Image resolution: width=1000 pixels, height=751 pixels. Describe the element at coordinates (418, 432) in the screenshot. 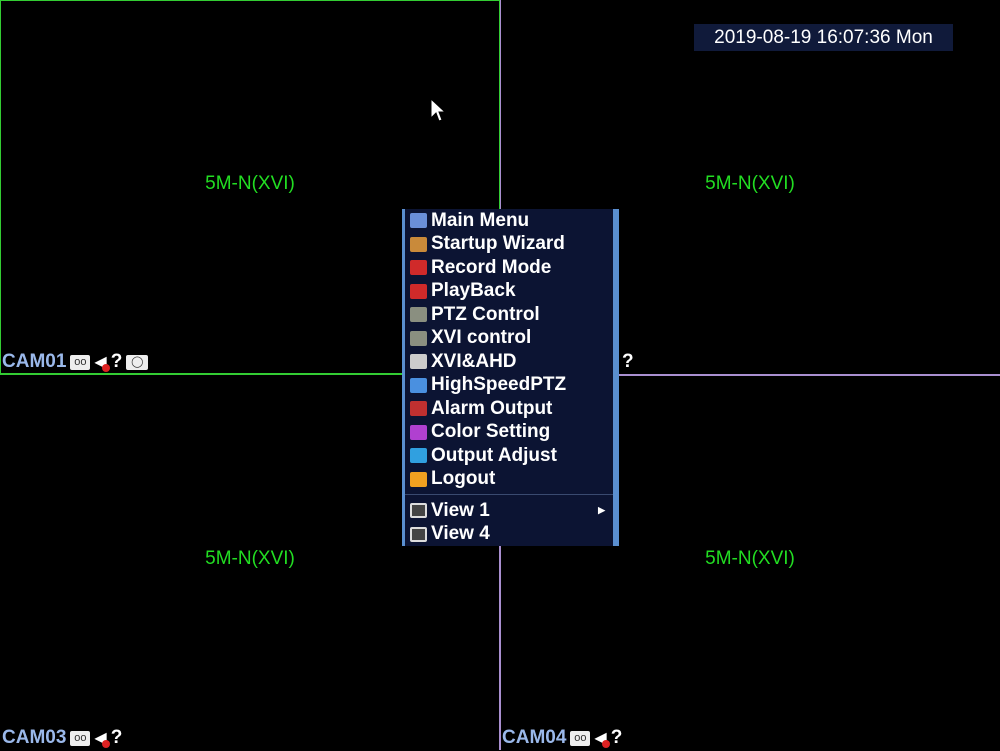

I see `color-grid-icon` at that location.